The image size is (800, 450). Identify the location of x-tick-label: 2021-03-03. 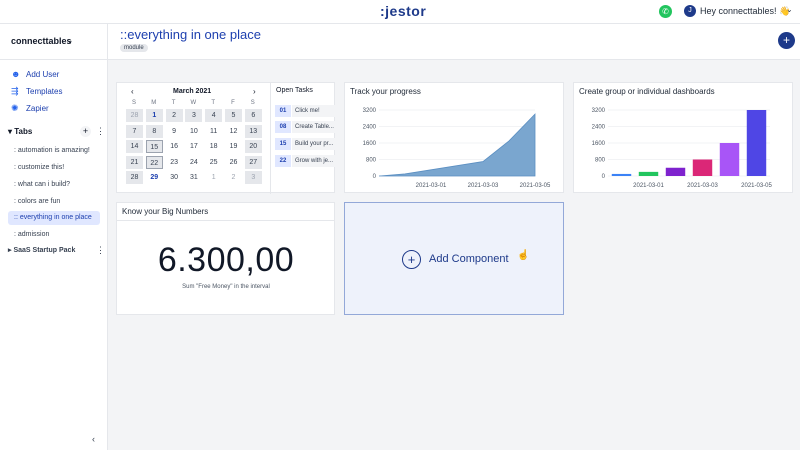
(483, 186).